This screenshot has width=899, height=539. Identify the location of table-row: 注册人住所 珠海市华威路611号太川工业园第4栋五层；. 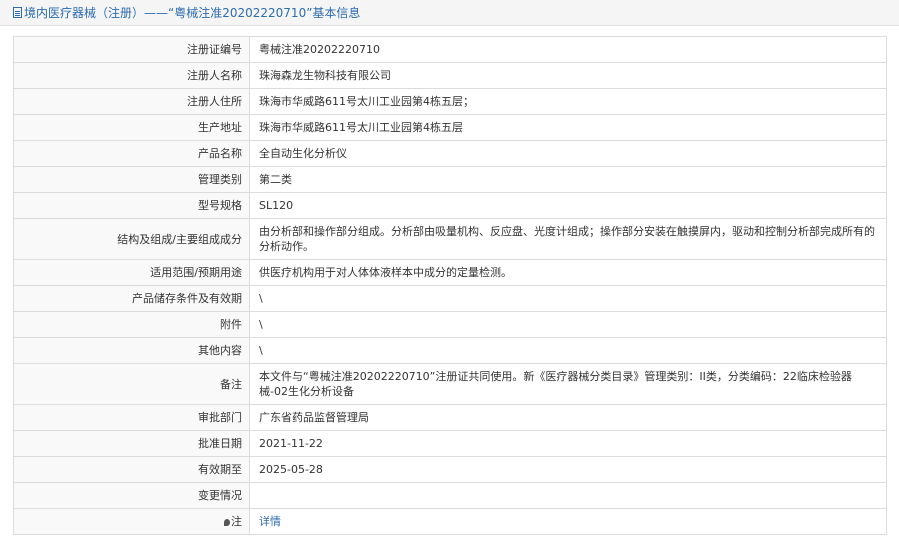
(450, 101).